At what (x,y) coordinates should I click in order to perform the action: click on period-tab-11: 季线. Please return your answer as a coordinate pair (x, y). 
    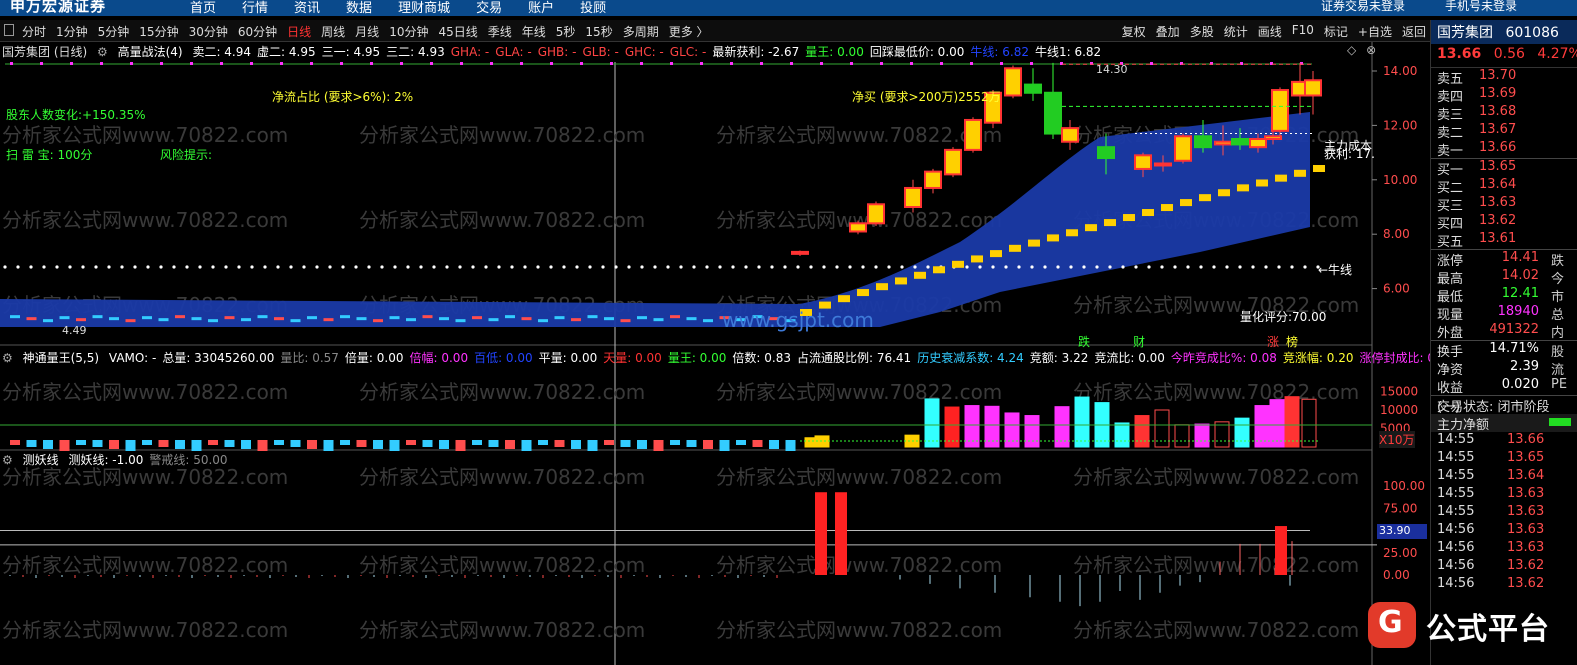
    Looking at the image, I should click on (500, 31).